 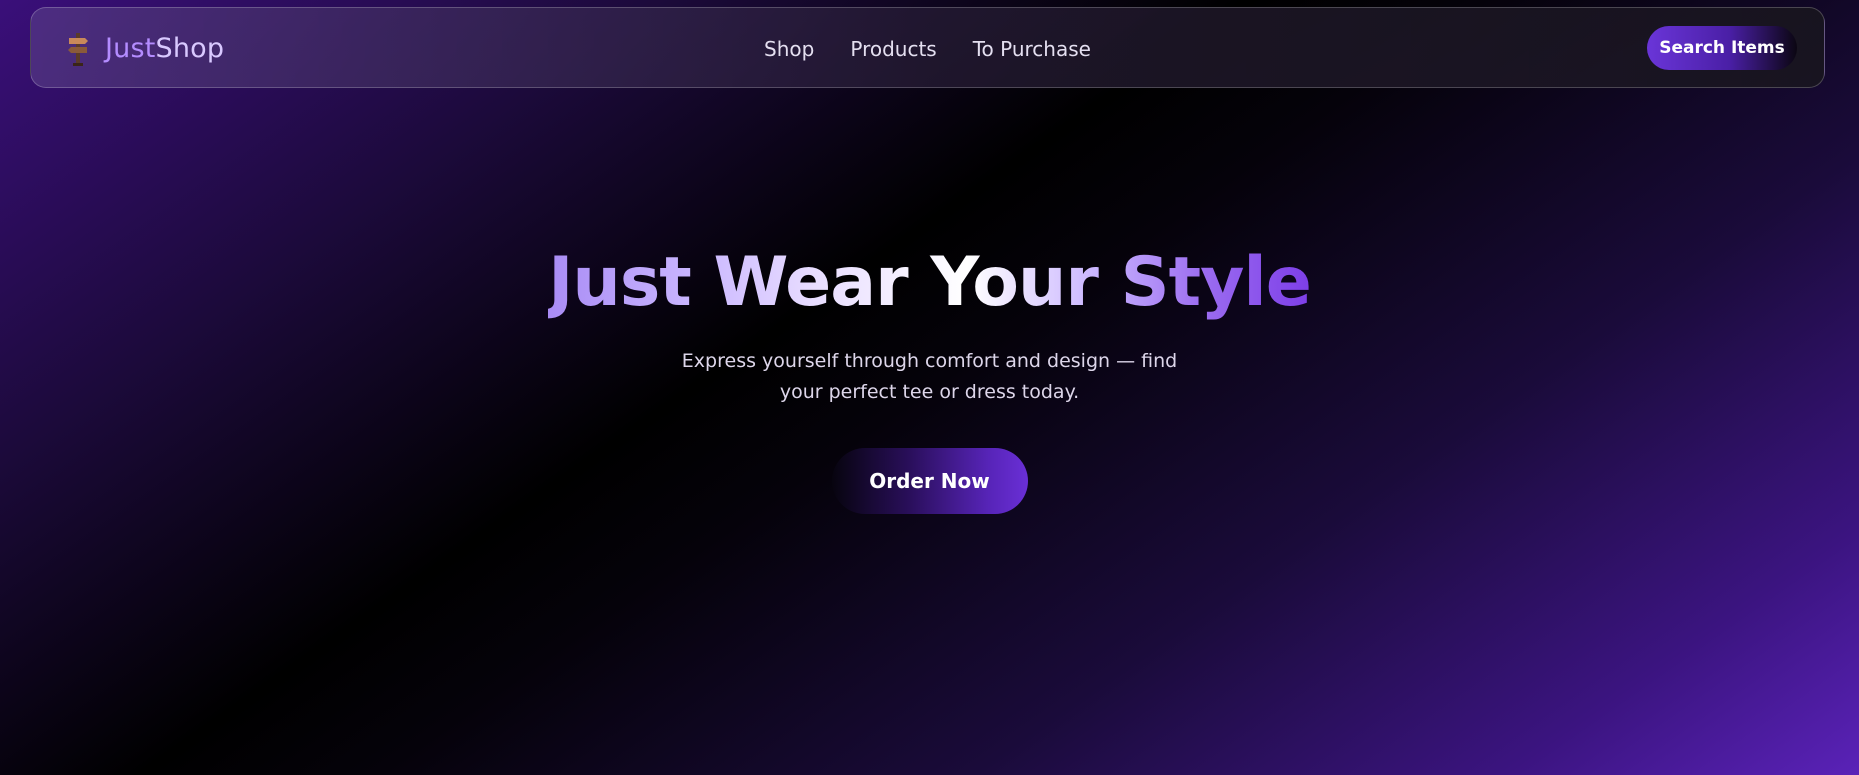 I want to click on hero-title: Just Wear Your Style, so click(x=930, y=283).